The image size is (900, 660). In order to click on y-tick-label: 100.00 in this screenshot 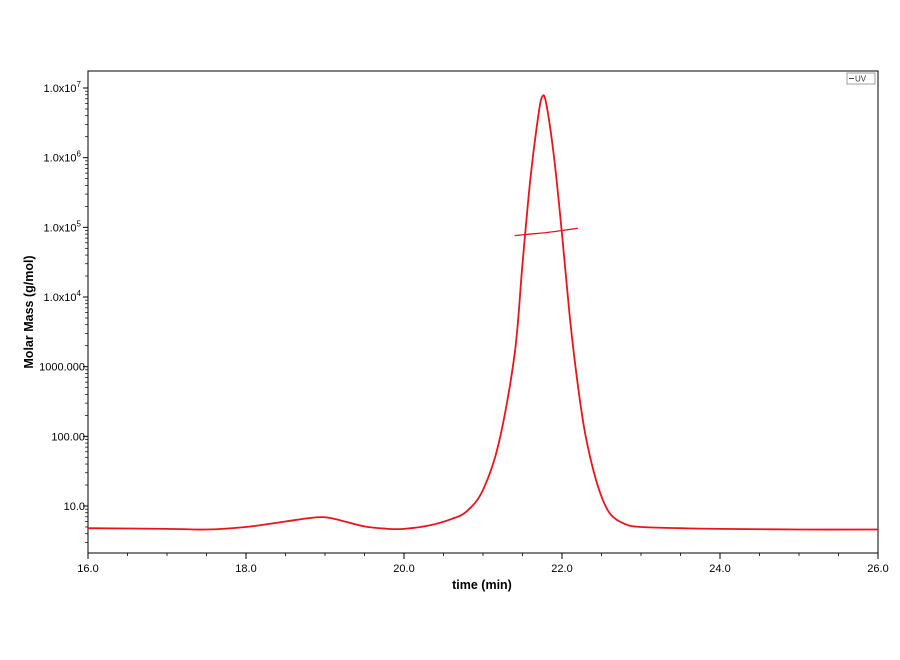, I will do `click(68, 437)`.